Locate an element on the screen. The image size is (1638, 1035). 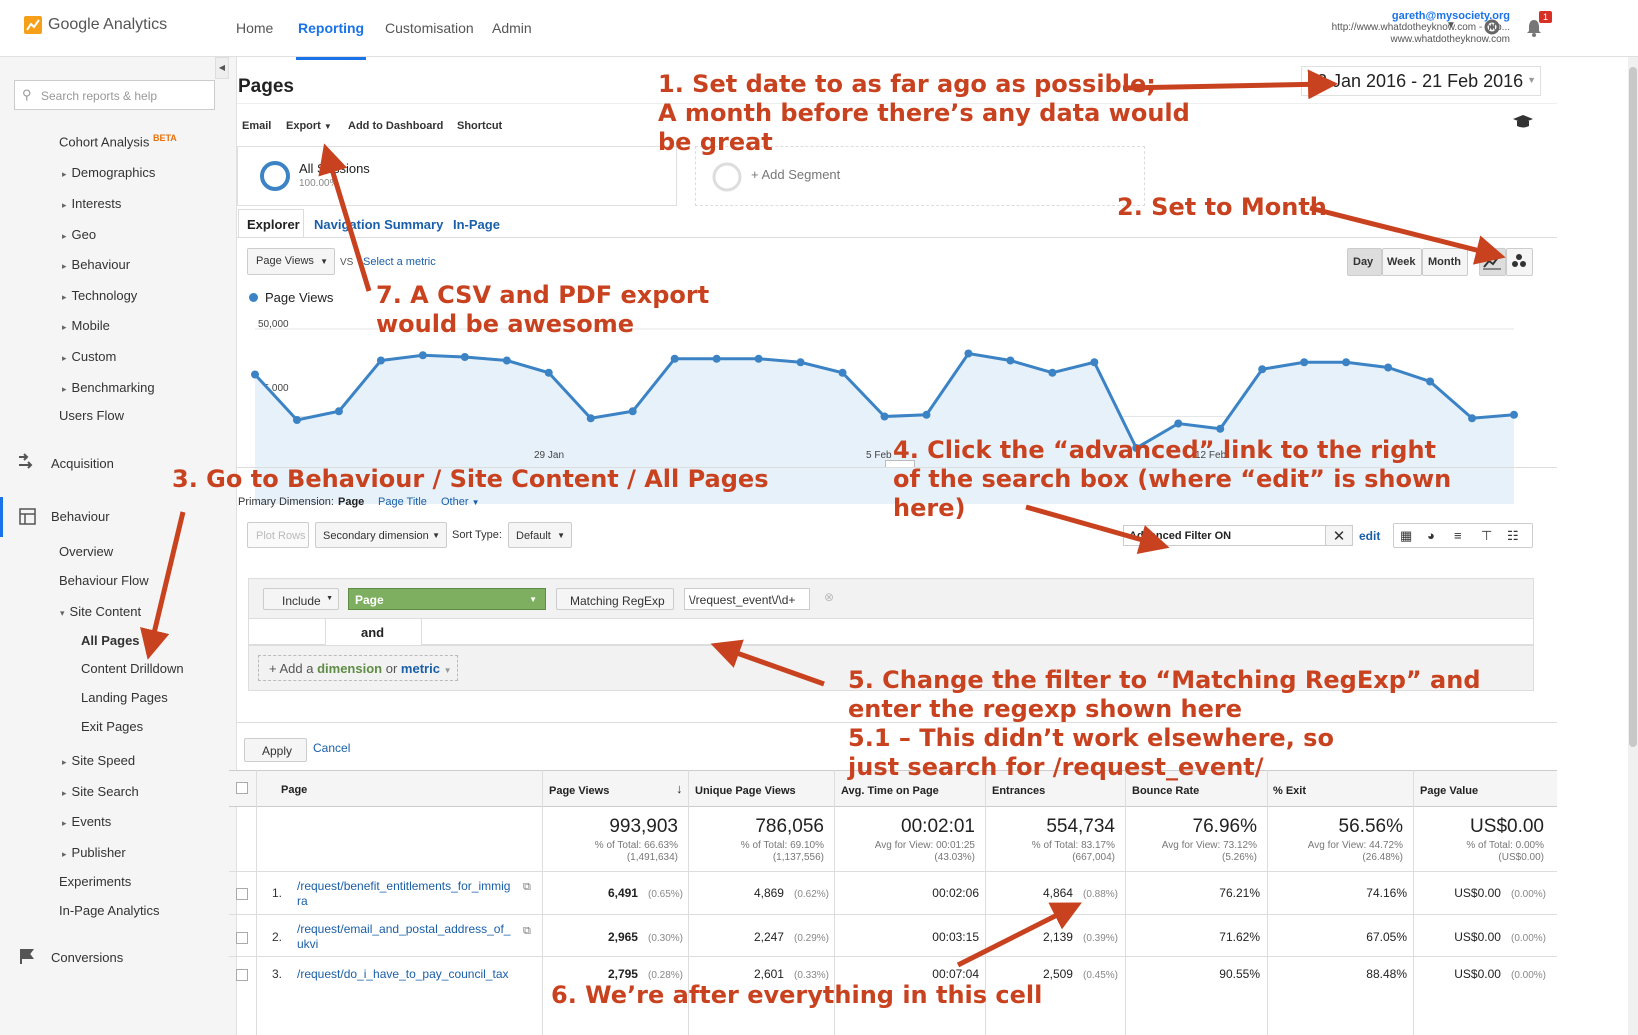
annotation-2: 2. Set to Month is located at coordinates (1222, 207).